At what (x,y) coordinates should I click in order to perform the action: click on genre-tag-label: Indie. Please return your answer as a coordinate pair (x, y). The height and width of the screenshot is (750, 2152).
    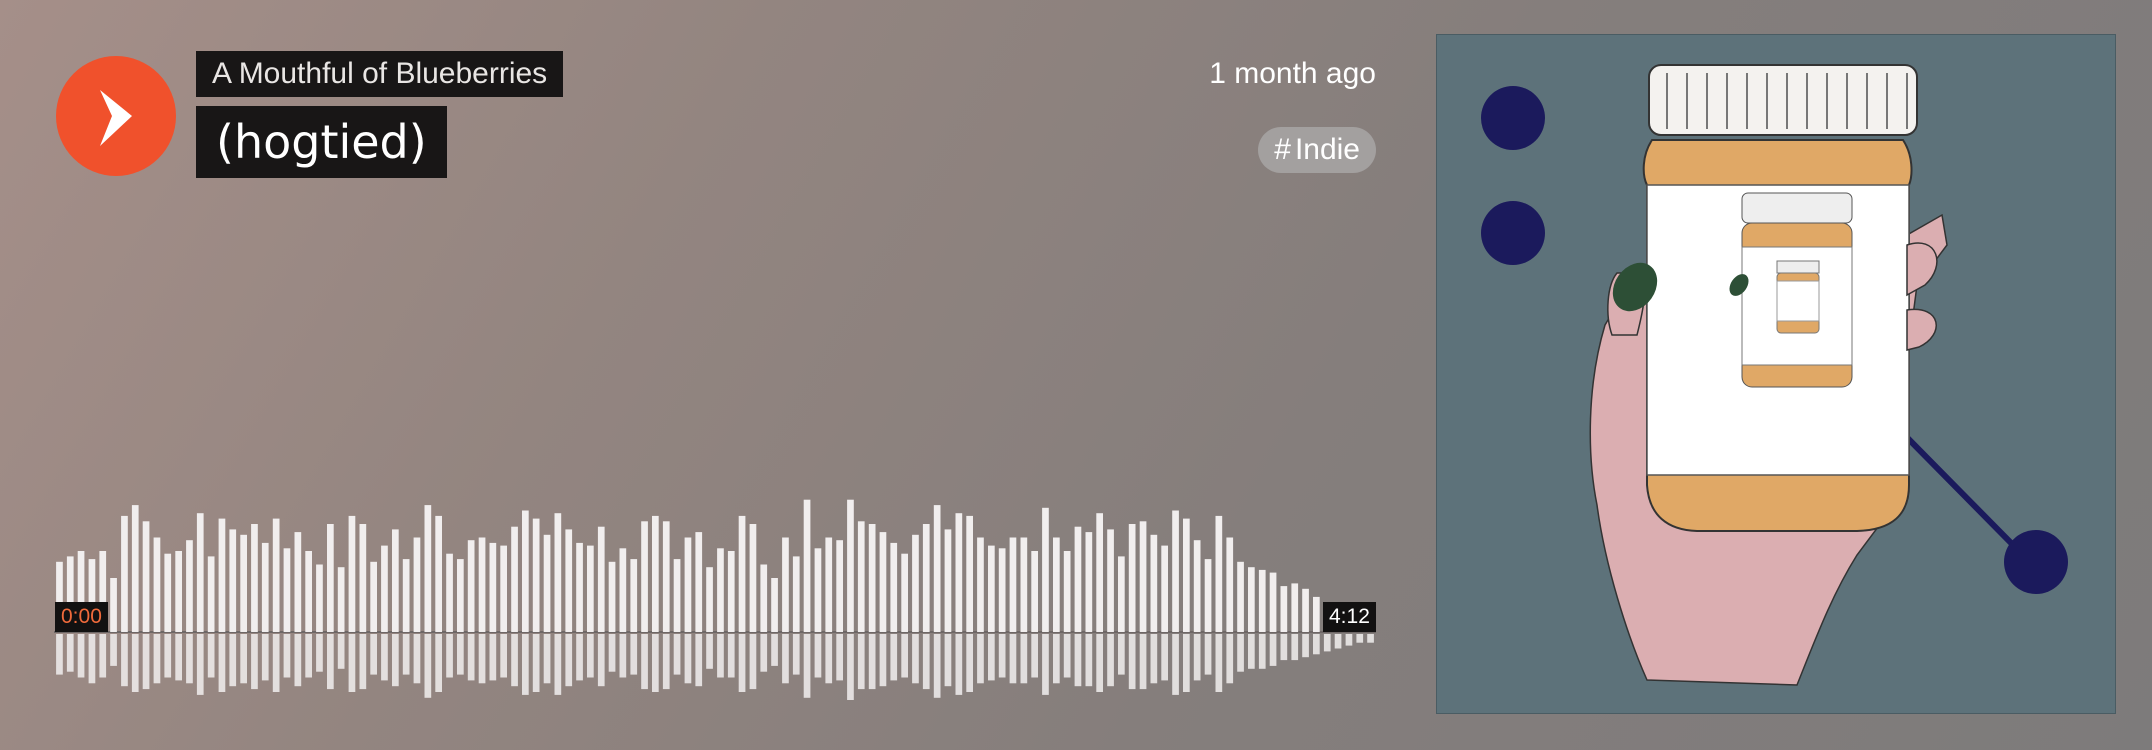
    Looking at the image, I should click on (1327, 149).